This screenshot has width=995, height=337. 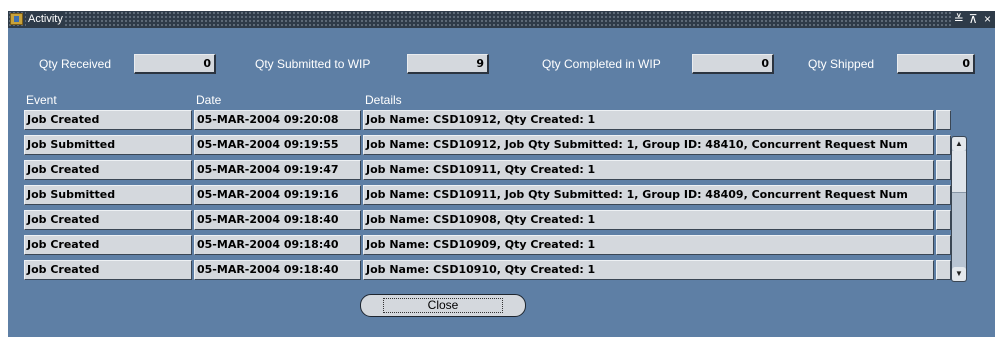 What do you see at coordinates (648, 245) in the screenshot?
I see `details-cell: Job Name: CSD10909, Qty Created: 1` at bounding box center [648, 245].